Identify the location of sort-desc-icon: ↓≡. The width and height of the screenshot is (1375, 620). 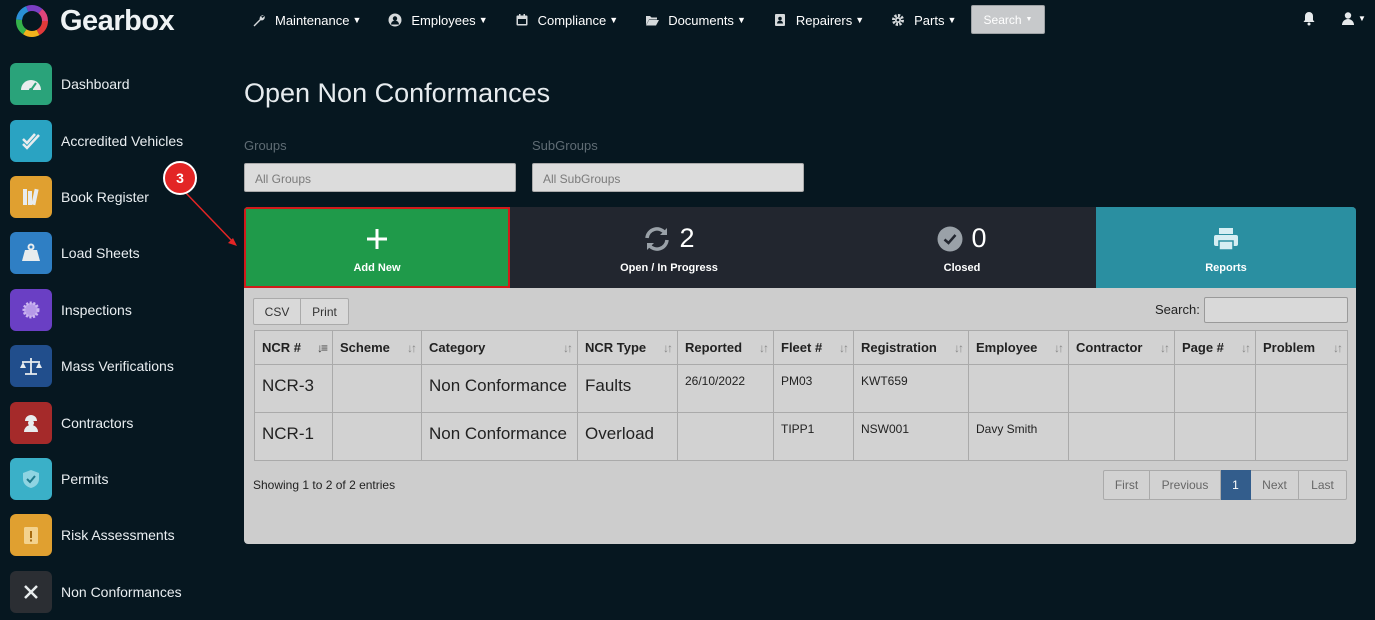
(322, 348).